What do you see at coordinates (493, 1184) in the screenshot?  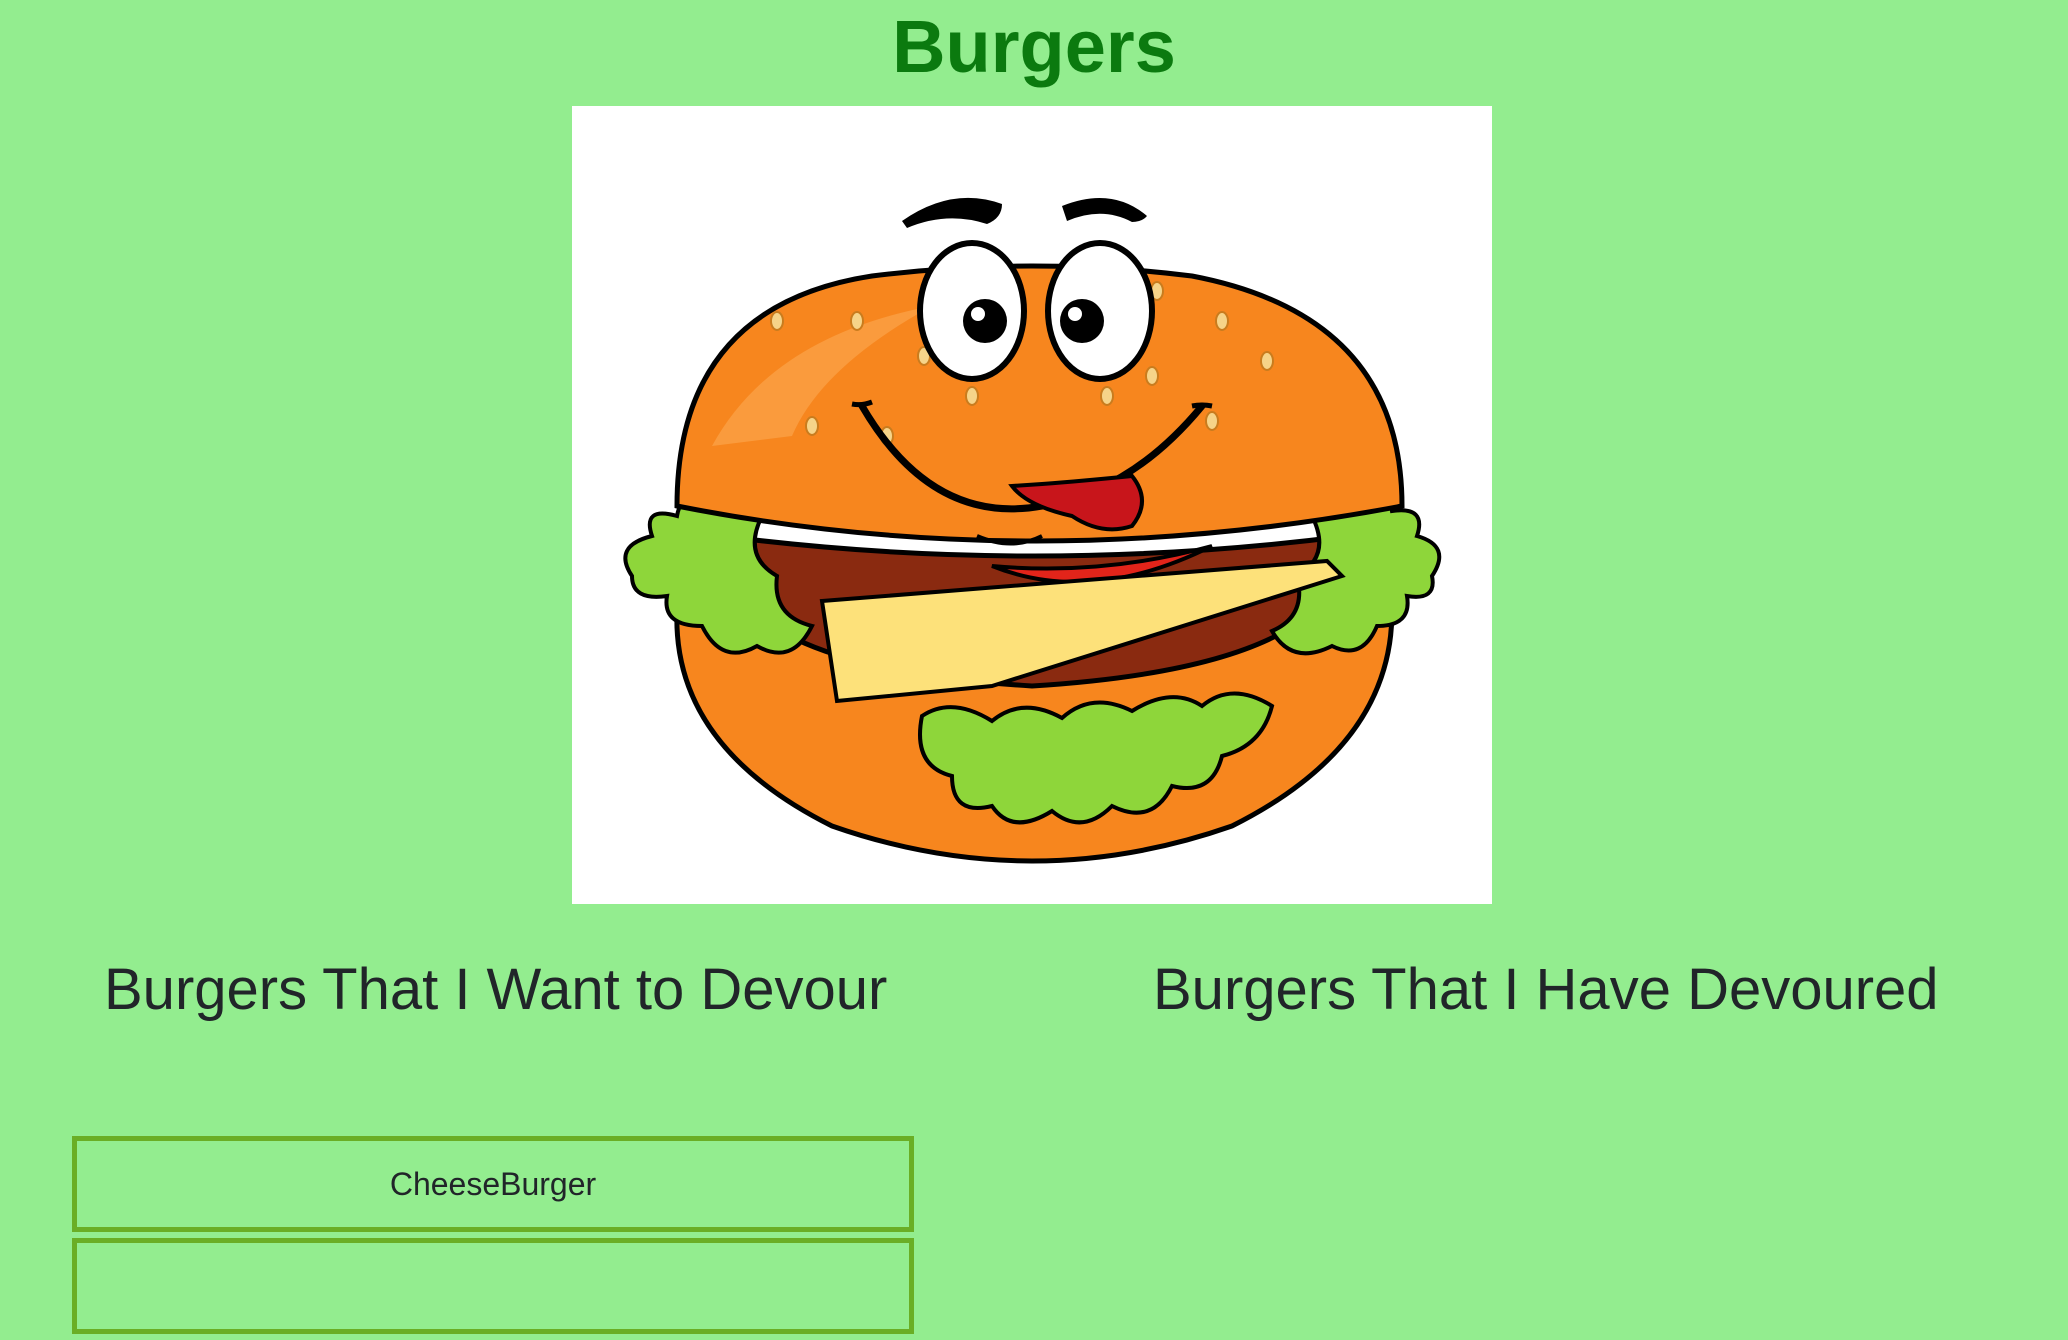 I see `burger-item-cheeseburger: CheeseBurger` at bounding box center [493, 1184].